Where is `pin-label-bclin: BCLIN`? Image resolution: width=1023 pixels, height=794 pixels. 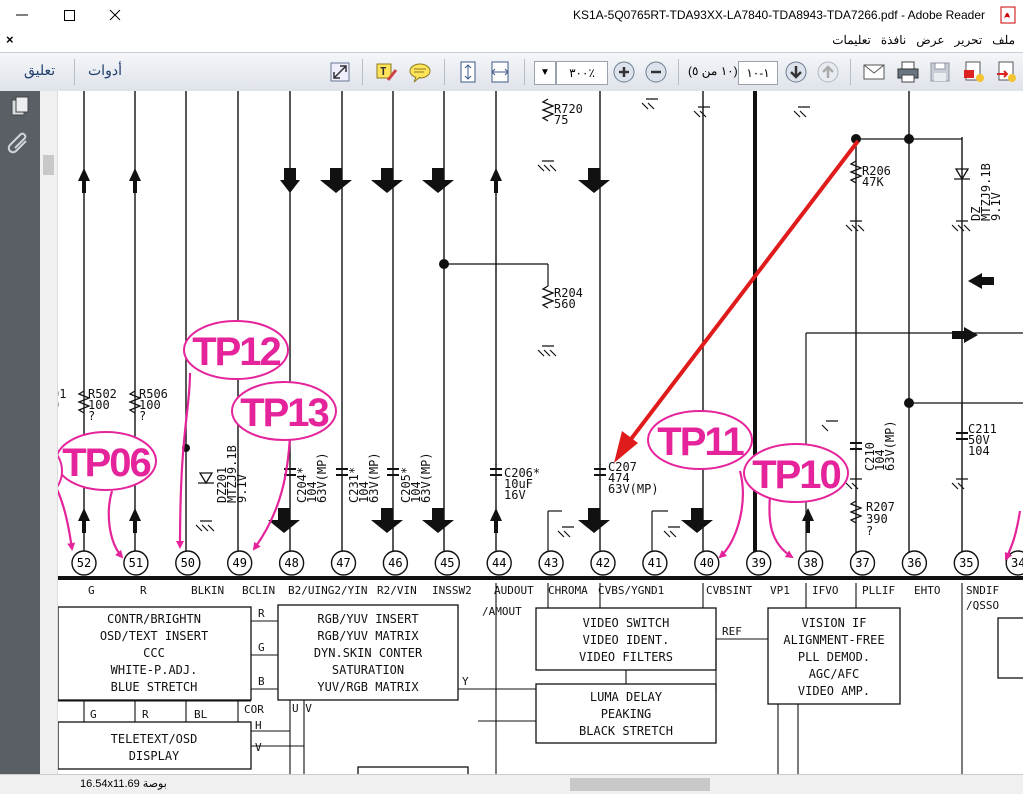
pin-label-bclin: BCLIN is located at coordinates (258, 590).